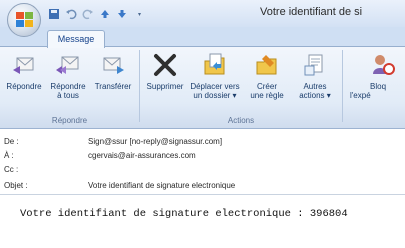 The width and height of the screenshot is (405, 248). I want to click on from-value: Sign@ssur [no-reply@signassur.com], so click(155, 141).